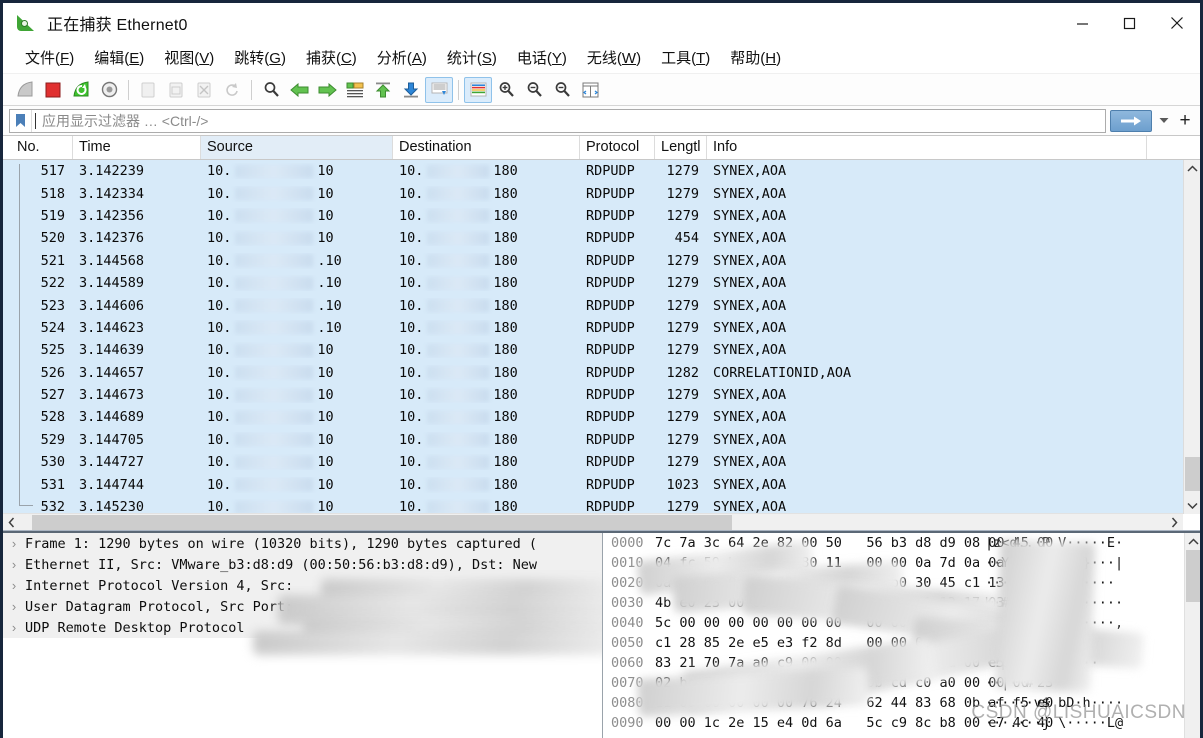 Image resolution: width=1203 pixels, height=738 pixels. Describe the element at coordinates (570, 120) in the screenshot. I see `display-filter-input` at that location.